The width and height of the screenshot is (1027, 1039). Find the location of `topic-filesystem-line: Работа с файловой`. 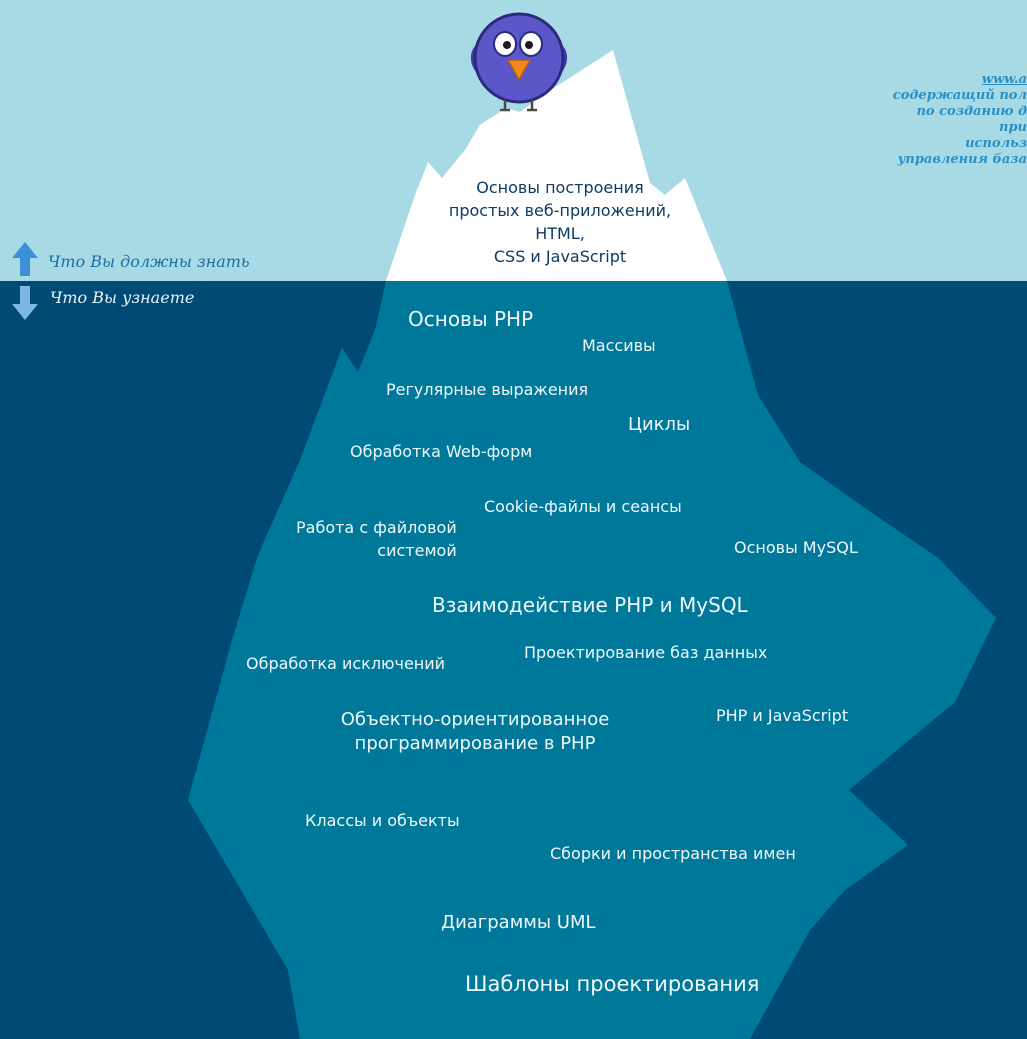

topic-filesystem-line: Работа с файловой is located at coordinates (376, 527).